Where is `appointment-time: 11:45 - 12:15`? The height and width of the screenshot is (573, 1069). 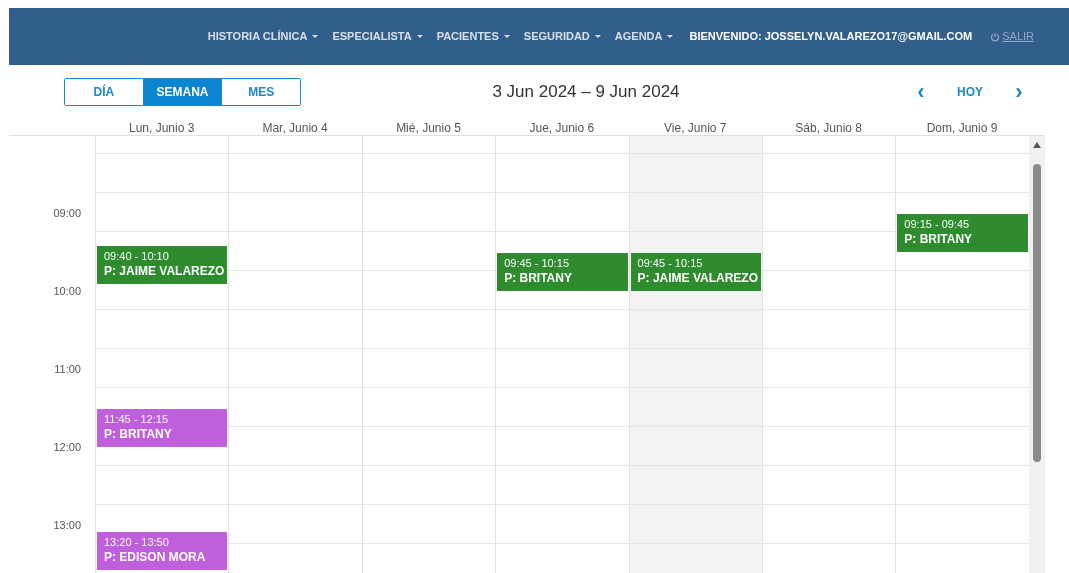 appointment-time: 11:45 - 12:15 is located at coordinates (136, 418).